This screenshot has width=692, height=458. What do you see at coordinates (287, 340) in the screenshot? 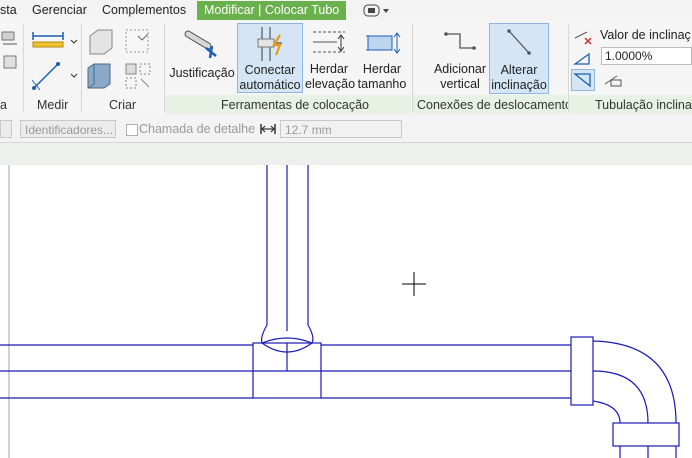
I see `tee-dome-inner` at bounding box center [287, 340].